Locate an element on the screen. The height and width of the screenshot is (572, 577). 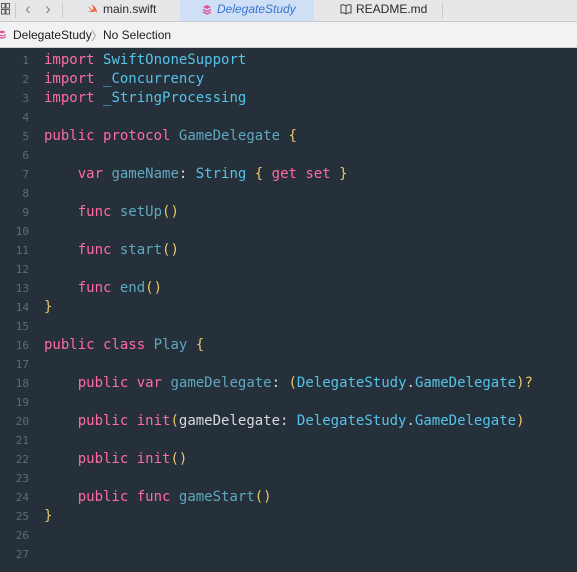
code-line: 4 is located at coordinates (288, 117).